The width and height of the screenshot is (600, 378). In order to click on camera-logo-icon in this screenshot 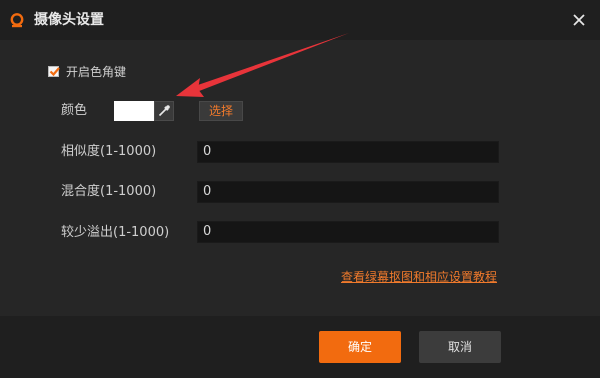, I will do `click(17, 20)`.